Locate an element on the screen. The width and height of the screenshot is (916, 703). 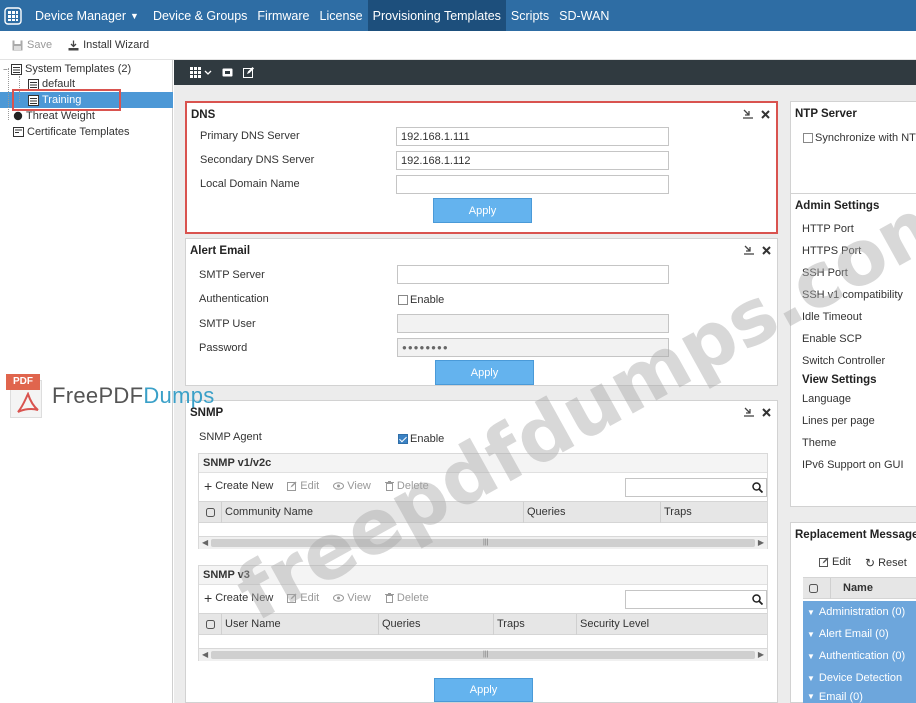
replacement-edit-button: Edit is located at coordinates (835, 562).